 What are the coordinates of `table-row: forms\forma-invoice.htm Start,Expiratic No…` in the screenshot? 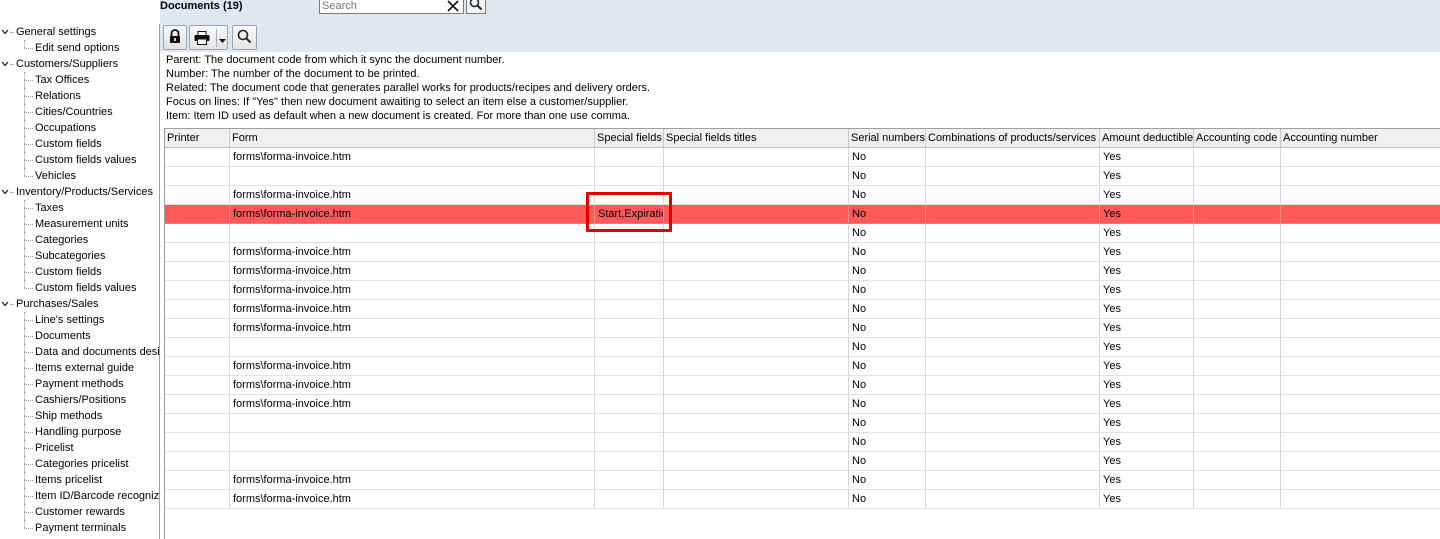 It's located at (802, 214).